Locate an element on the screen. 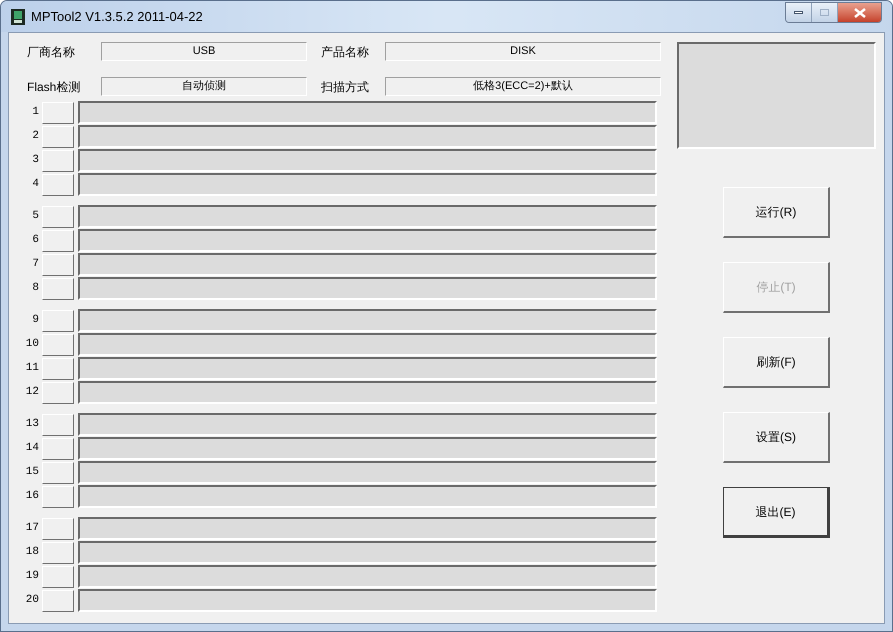 The image size is (893, 632). close-icon is located at coordinates (860, 13).